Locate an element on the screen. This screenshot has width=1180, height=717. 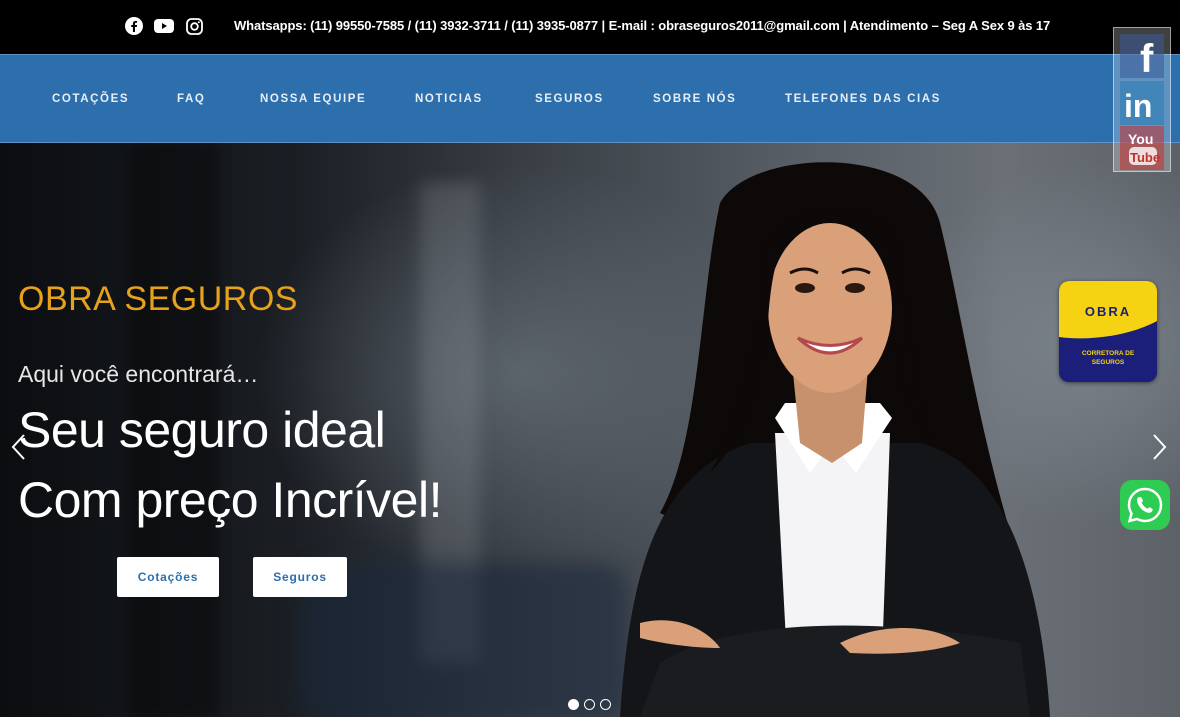
background-desk is located at coordinates (465, 640).